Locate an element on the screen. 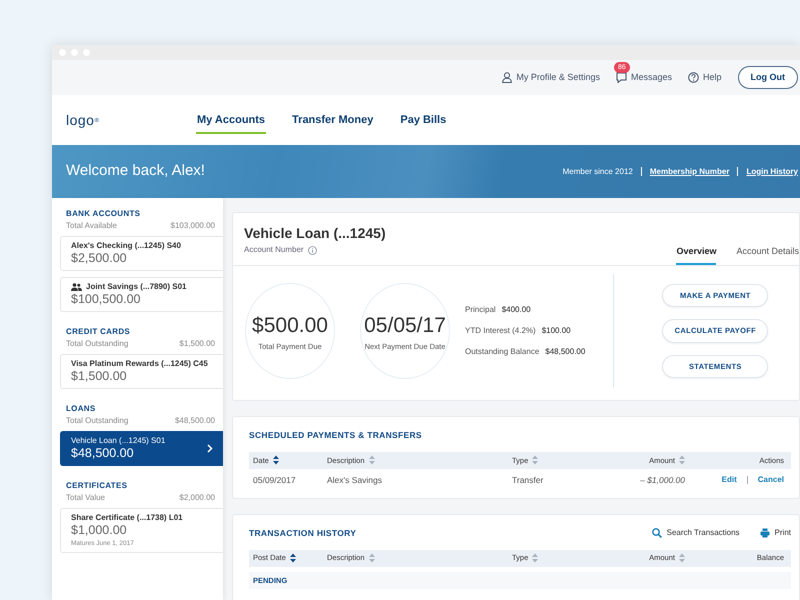 The height and width of the screenshot is (600, 800). total-amount: $1,500.00 is located at coordinates (197, 344).